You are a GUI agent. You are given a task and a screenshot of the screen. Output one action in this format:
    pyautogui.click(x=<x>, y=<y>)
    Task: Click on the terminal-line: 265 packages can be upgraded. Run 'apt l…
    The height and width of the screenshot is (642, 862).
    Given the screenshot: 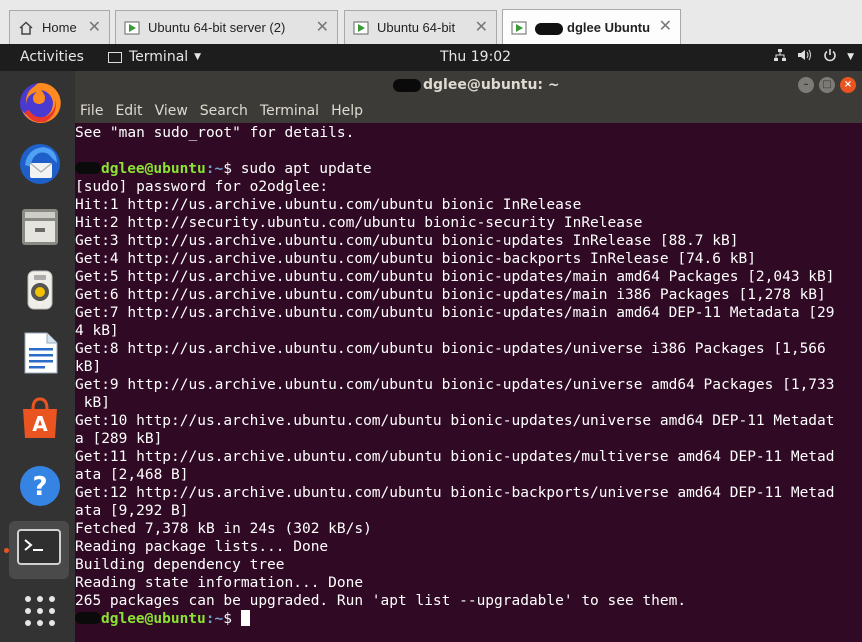 What is the action you would take?
    pyautogui.click(x=380, y=601)
    